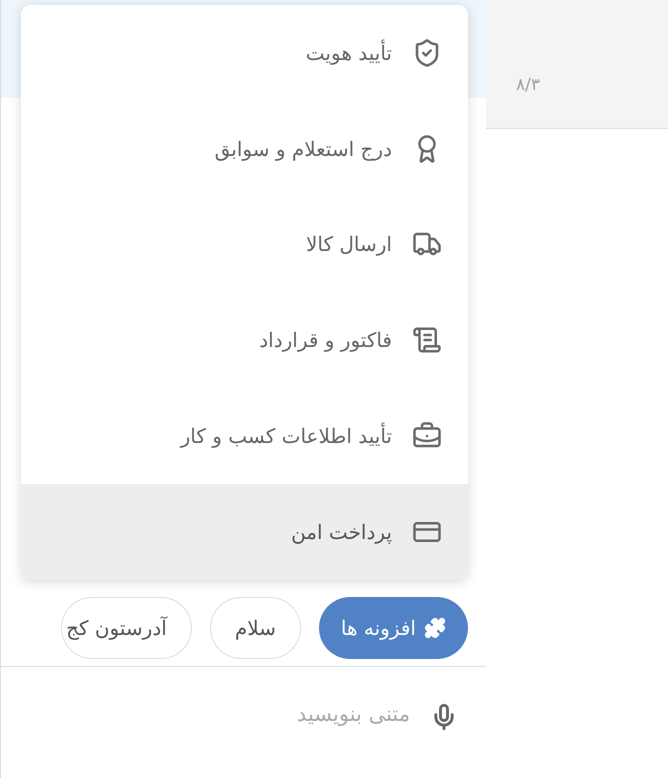 This screenshot has width=668, height=778. Describe the element at coordinates (244, 436) in the screenshot. I see `menu-item: تأیید اطلاعات کسب و کار` at that location.